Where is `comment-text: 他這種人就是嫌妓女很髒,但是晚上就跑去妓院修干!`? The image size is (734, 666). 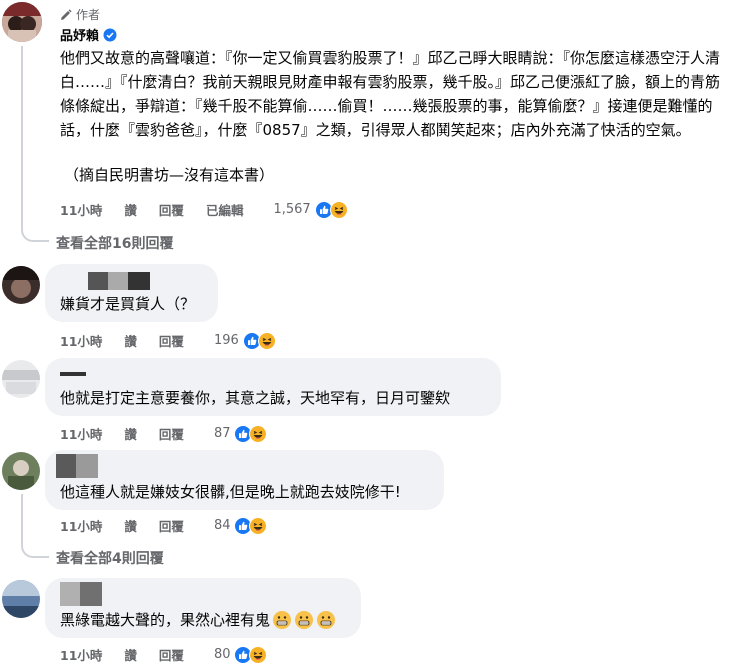
comment-text: 他這種人就是嫌妓女很髒,但是晚上就跑去妓院修干! is located at coordinates (230, 492).